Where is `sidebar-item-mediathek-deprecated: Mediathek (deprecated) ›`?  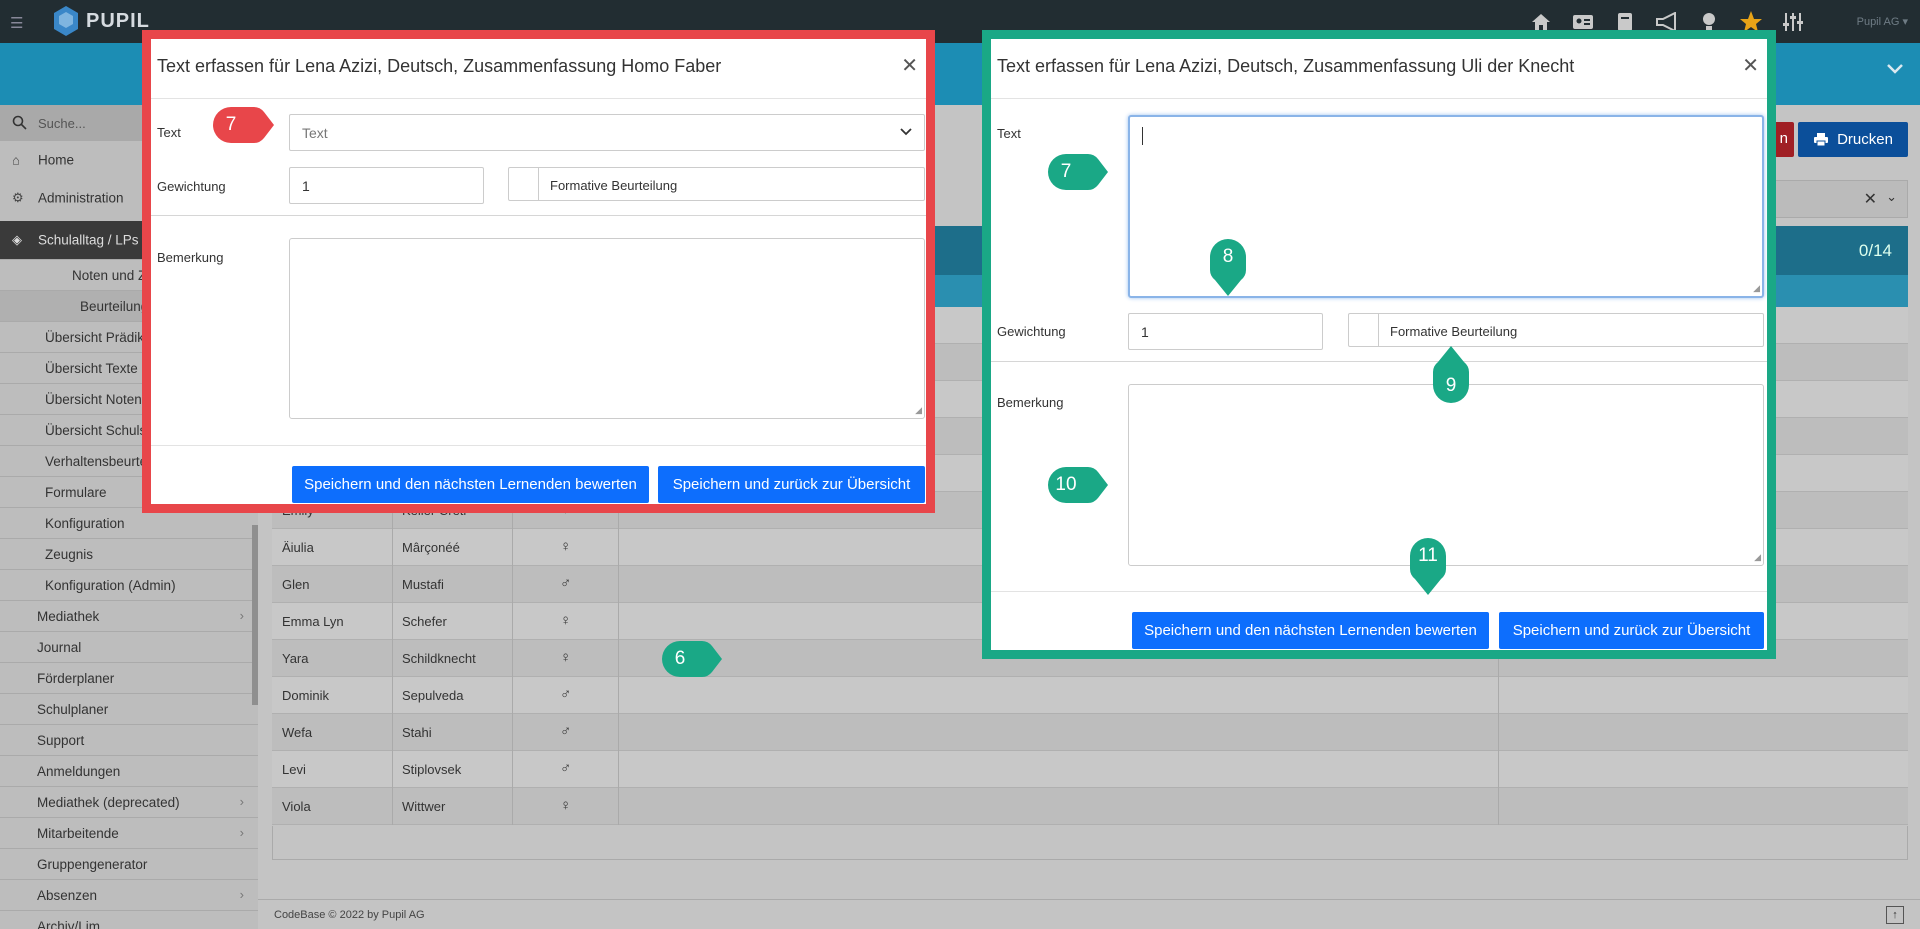
sidebar-item-mediathek-deprecated: Mediathek (deprecated) › is located at coordinates (129, 801).